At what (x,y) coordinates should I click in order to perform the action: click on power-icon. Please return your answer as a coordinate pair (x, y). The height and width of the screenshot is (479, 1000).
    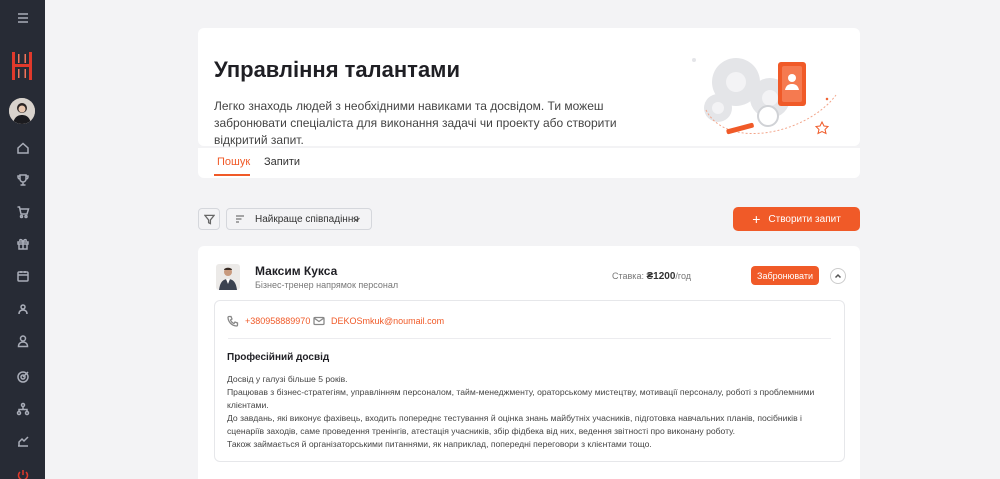
    Looking at the image, I should click on (22, 471).